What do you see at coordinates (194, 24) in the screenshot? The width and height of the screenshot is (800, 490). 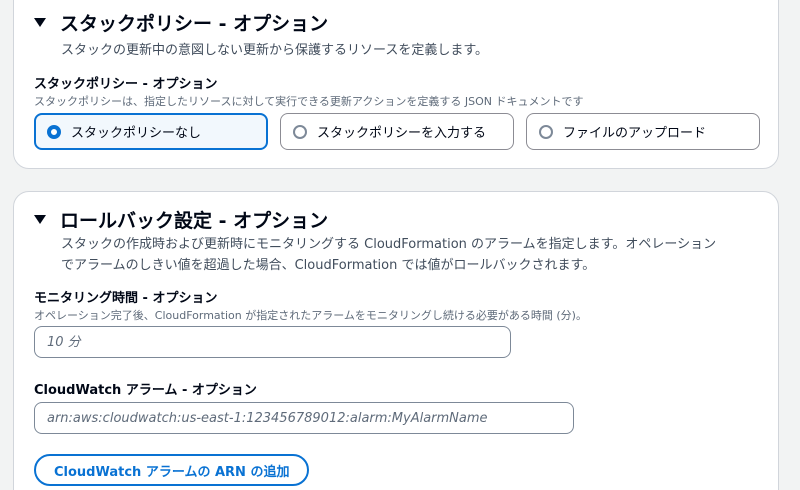 I see `stack-policy-title: スタックポリシー - オプション` at bounding box center [194, 24].